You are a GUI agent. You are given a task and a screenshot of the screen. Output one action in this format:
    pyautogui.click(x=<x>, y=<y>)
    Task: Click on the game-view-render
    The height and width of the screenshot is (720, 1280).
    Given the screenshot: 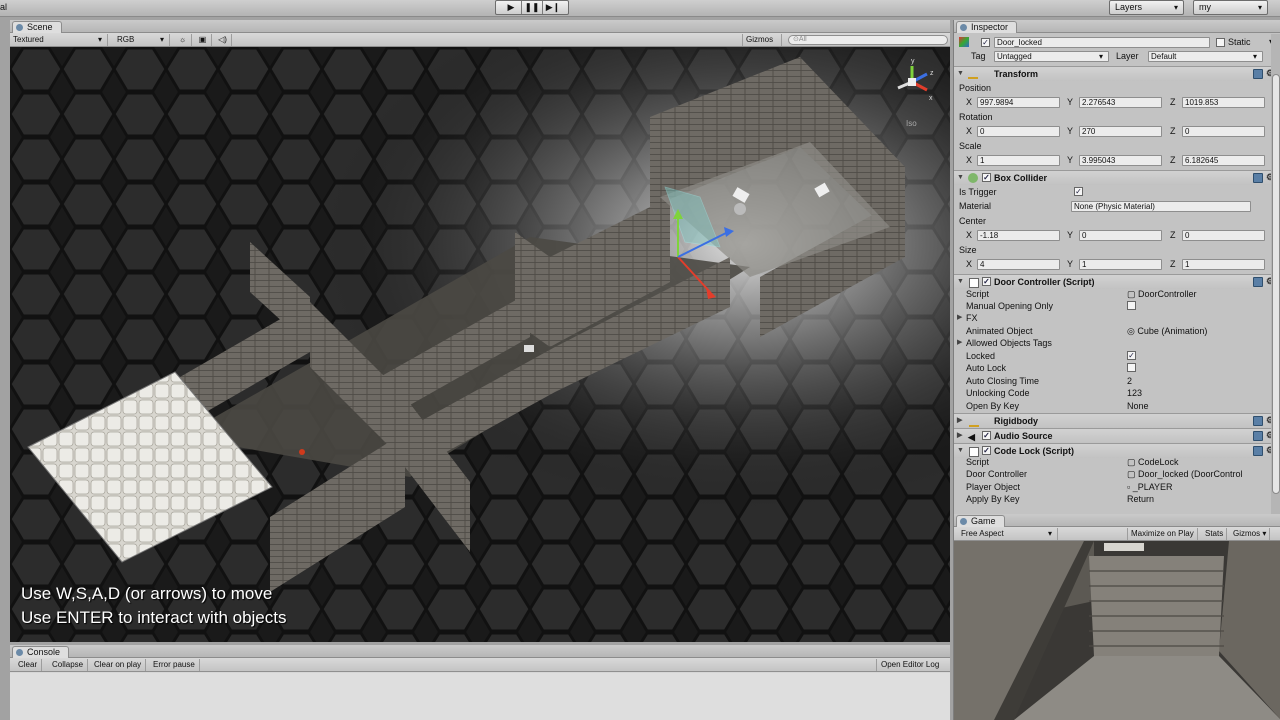 What is the action you would take?
    pyautogui.click(x=1117, y=630)
    